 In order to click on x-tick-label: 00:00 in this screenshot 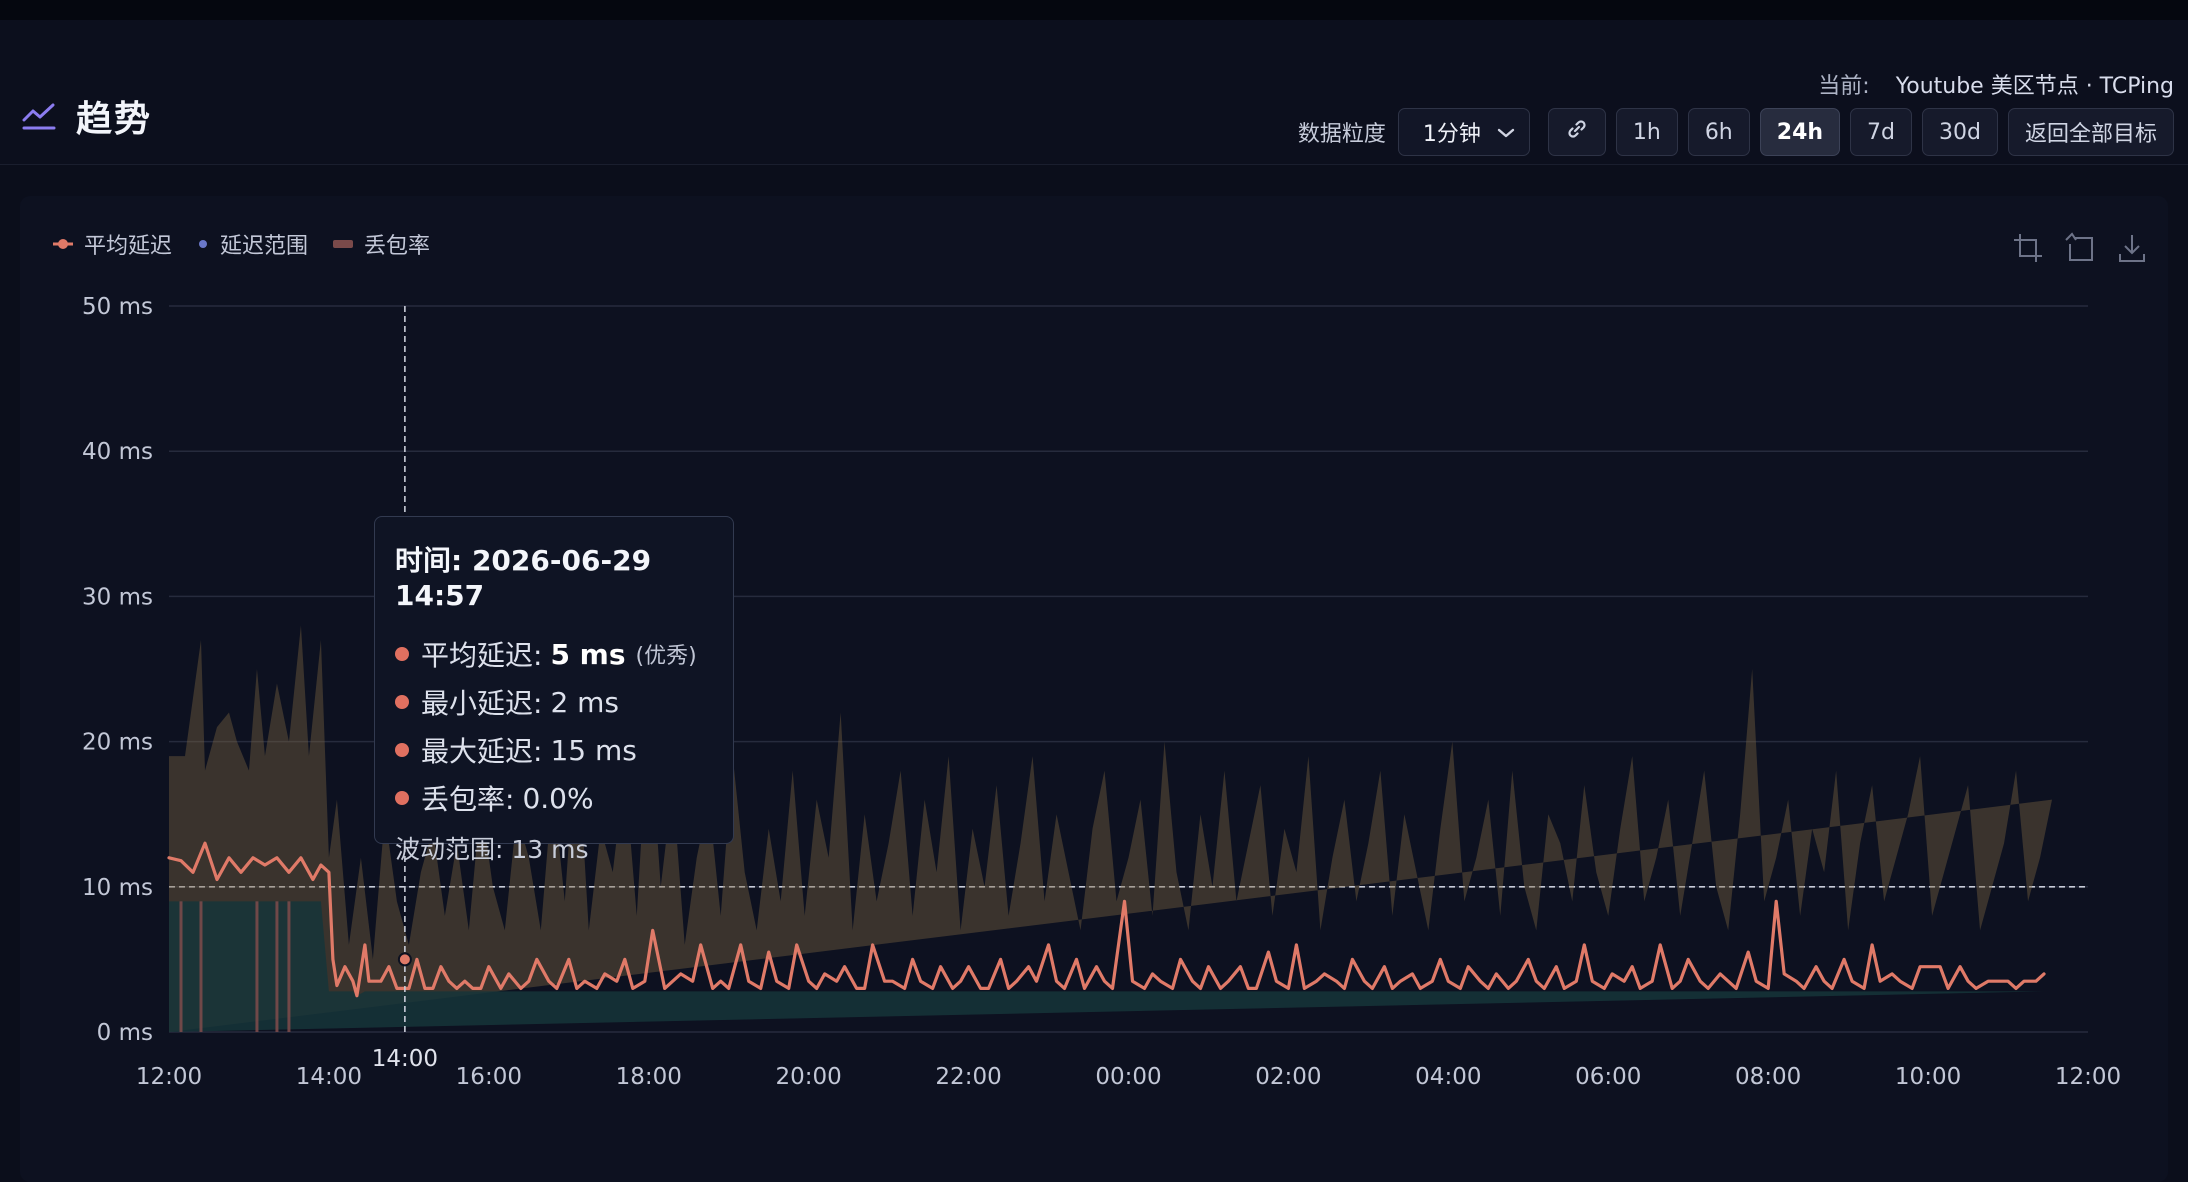, I will do `click(1128, 1077)`.